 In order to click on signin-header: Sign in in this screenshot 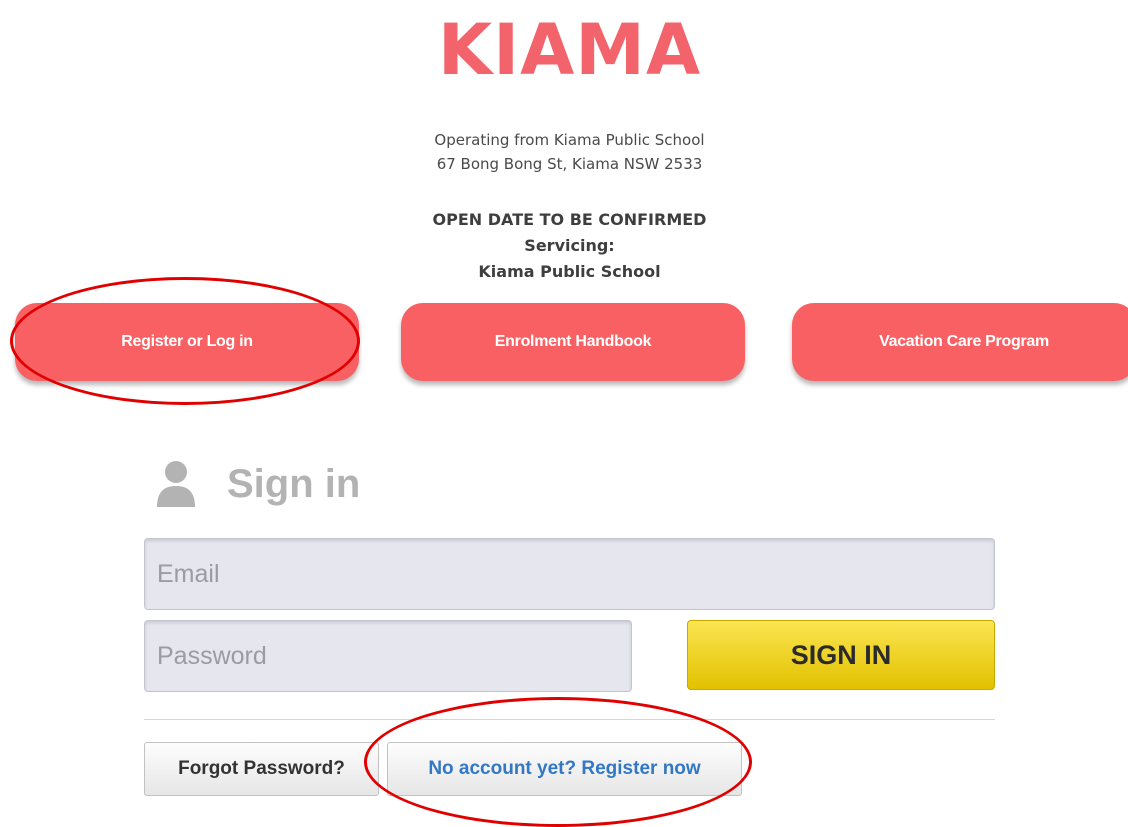, I will do `click(257, 484)`.